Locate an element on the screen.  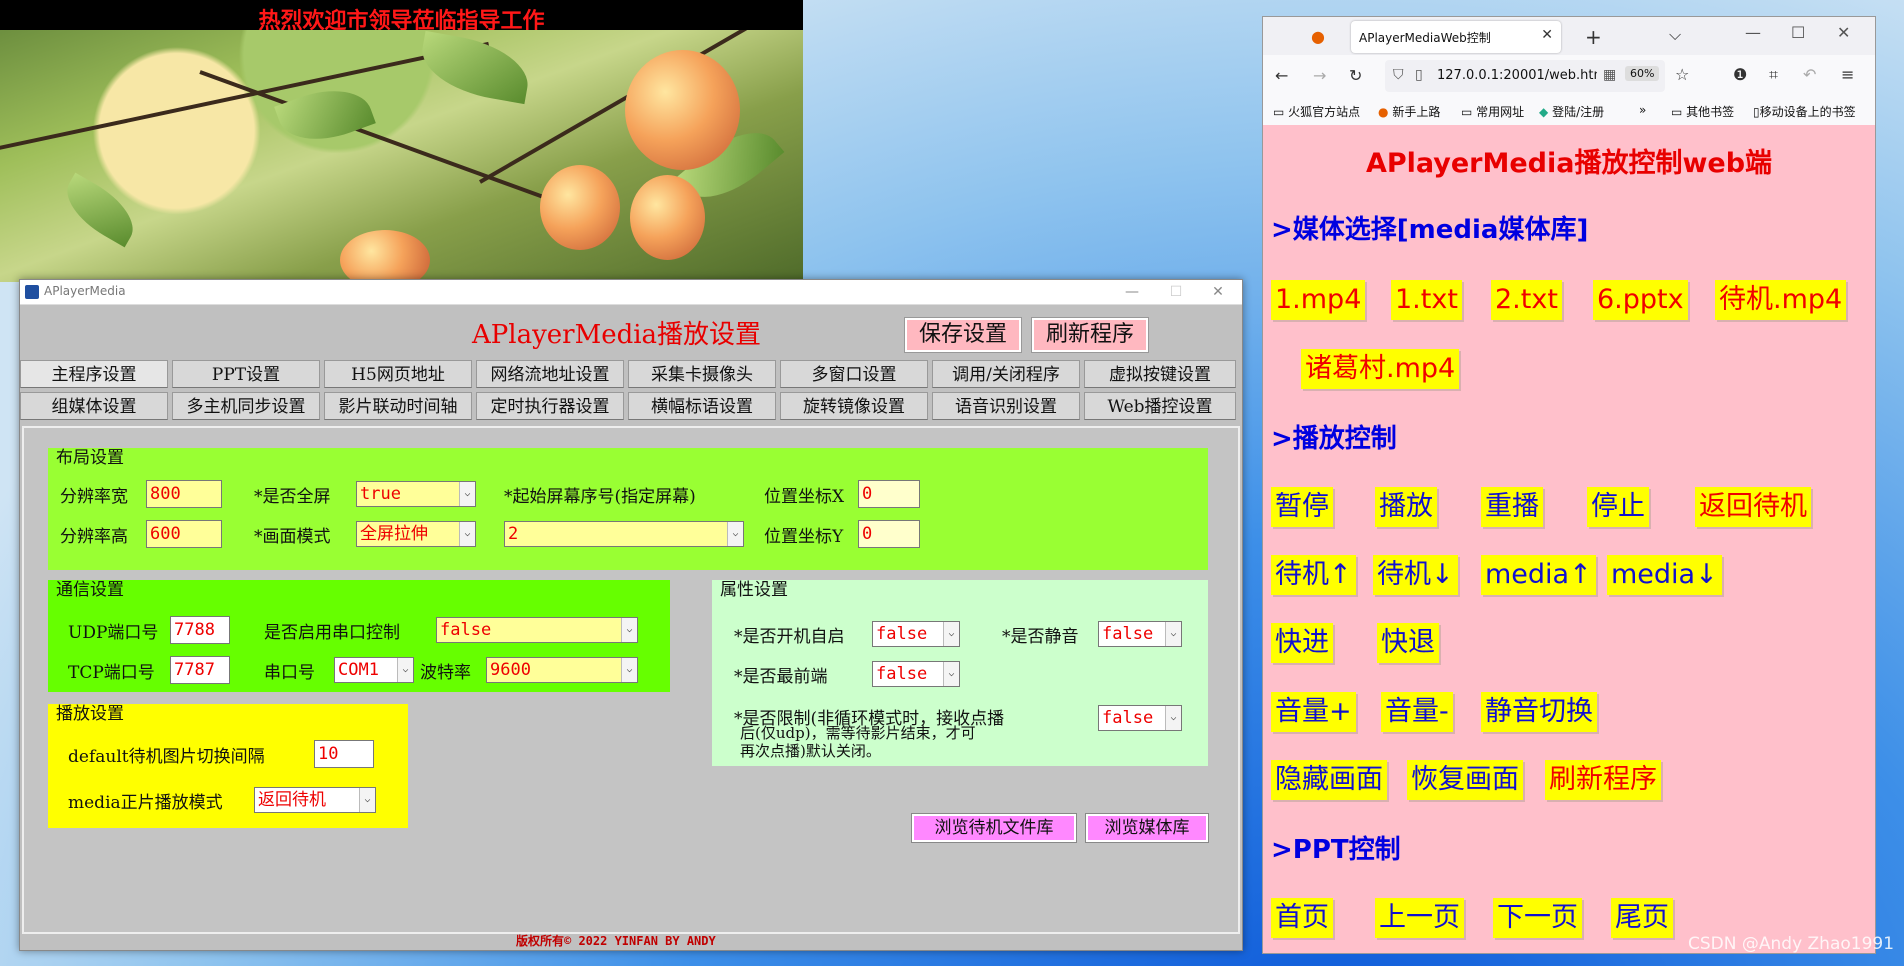
forward-icon: → is located at coordinates (1319, 75).